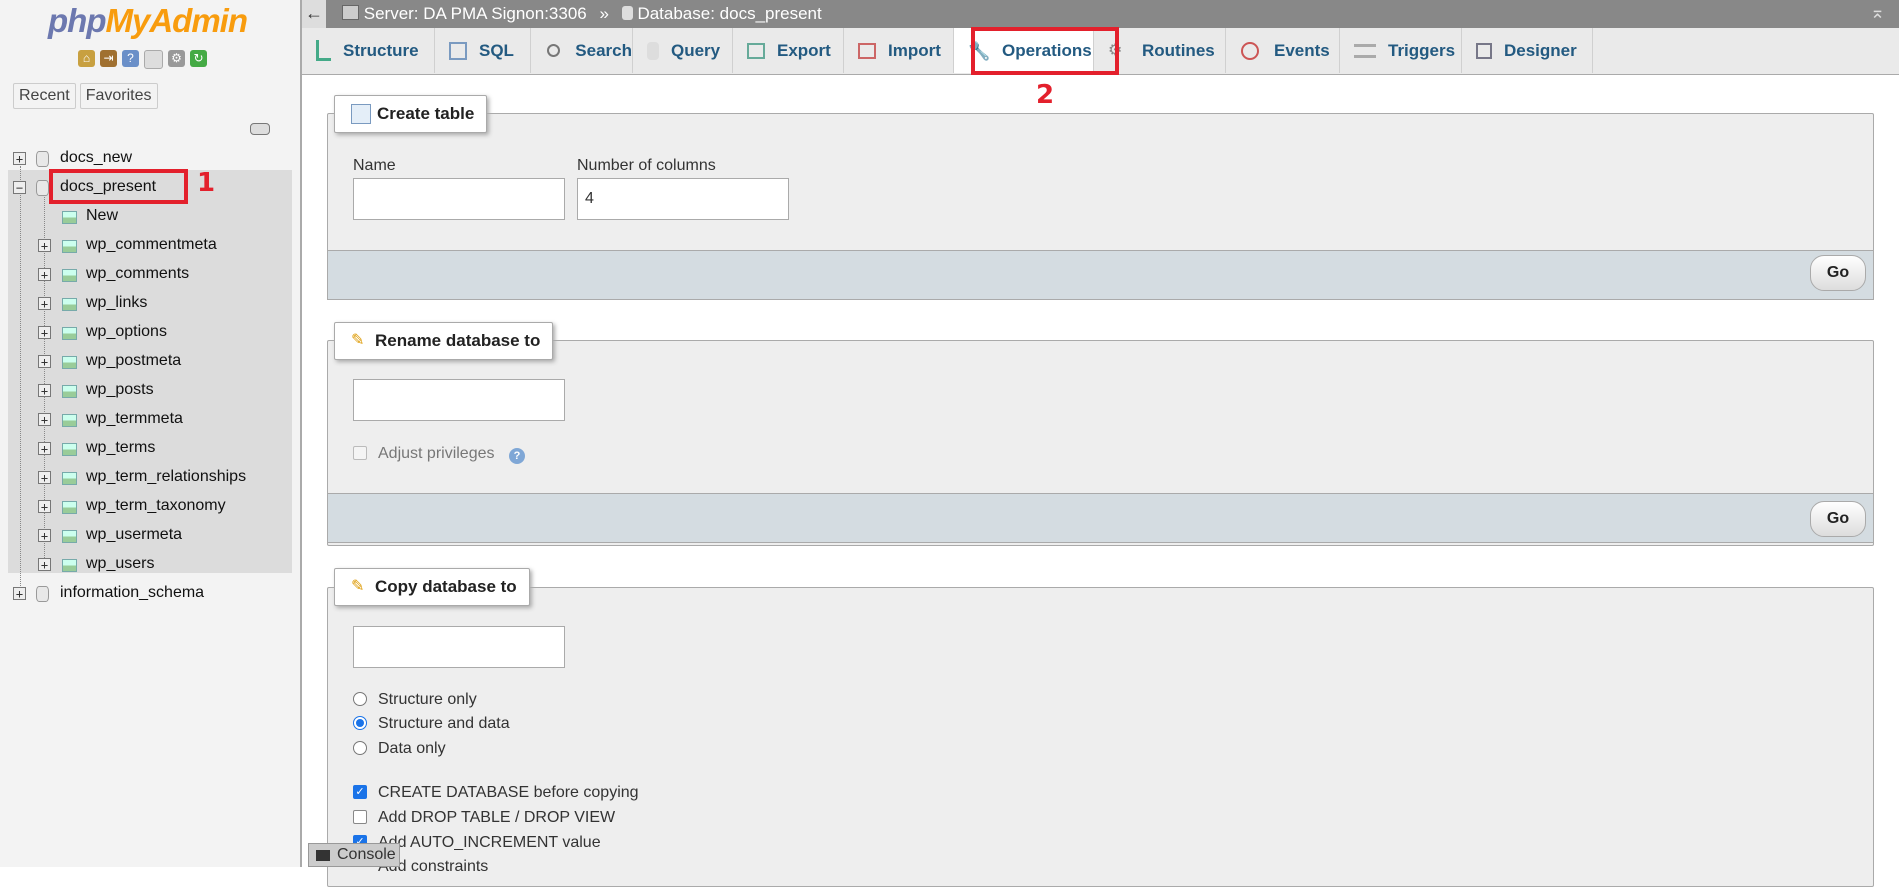  What do you see at coordinates (150, 304) in the screenshot?
I see `tree-table-item: + wp_links` at bounding box center [150, 304].